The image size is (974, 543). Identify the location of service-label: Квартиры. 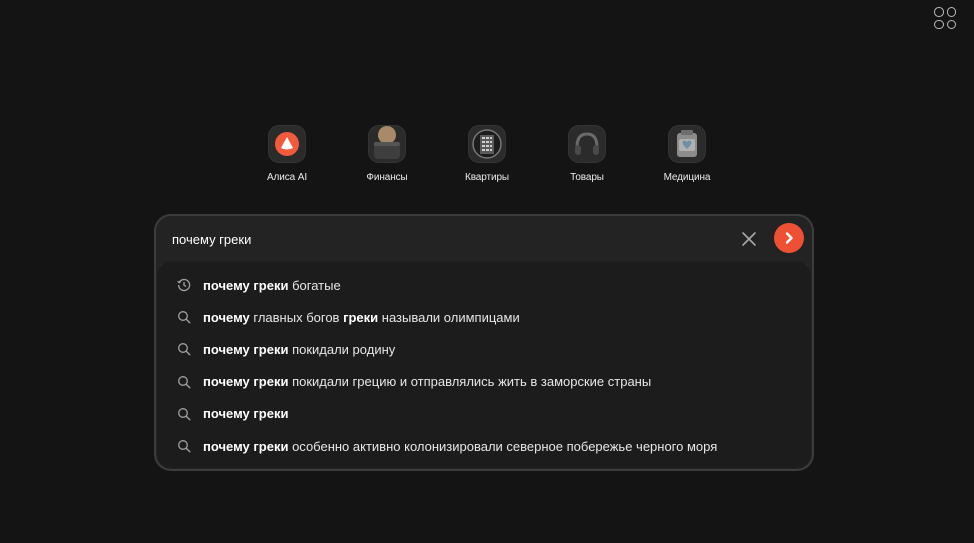
(487, 177).